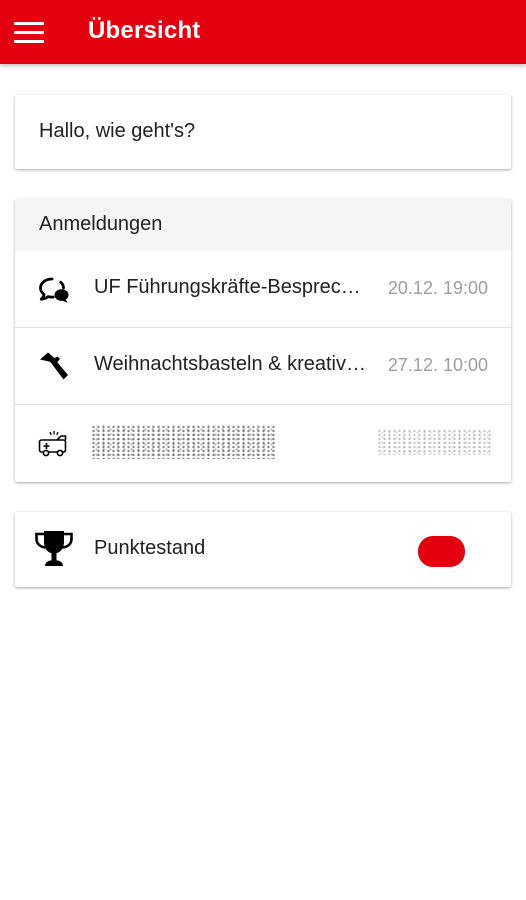  What do you see at coordinates (150, 548) in the screenshot?
I see `score-label: Punktestand` at bounding box center [150, 548].